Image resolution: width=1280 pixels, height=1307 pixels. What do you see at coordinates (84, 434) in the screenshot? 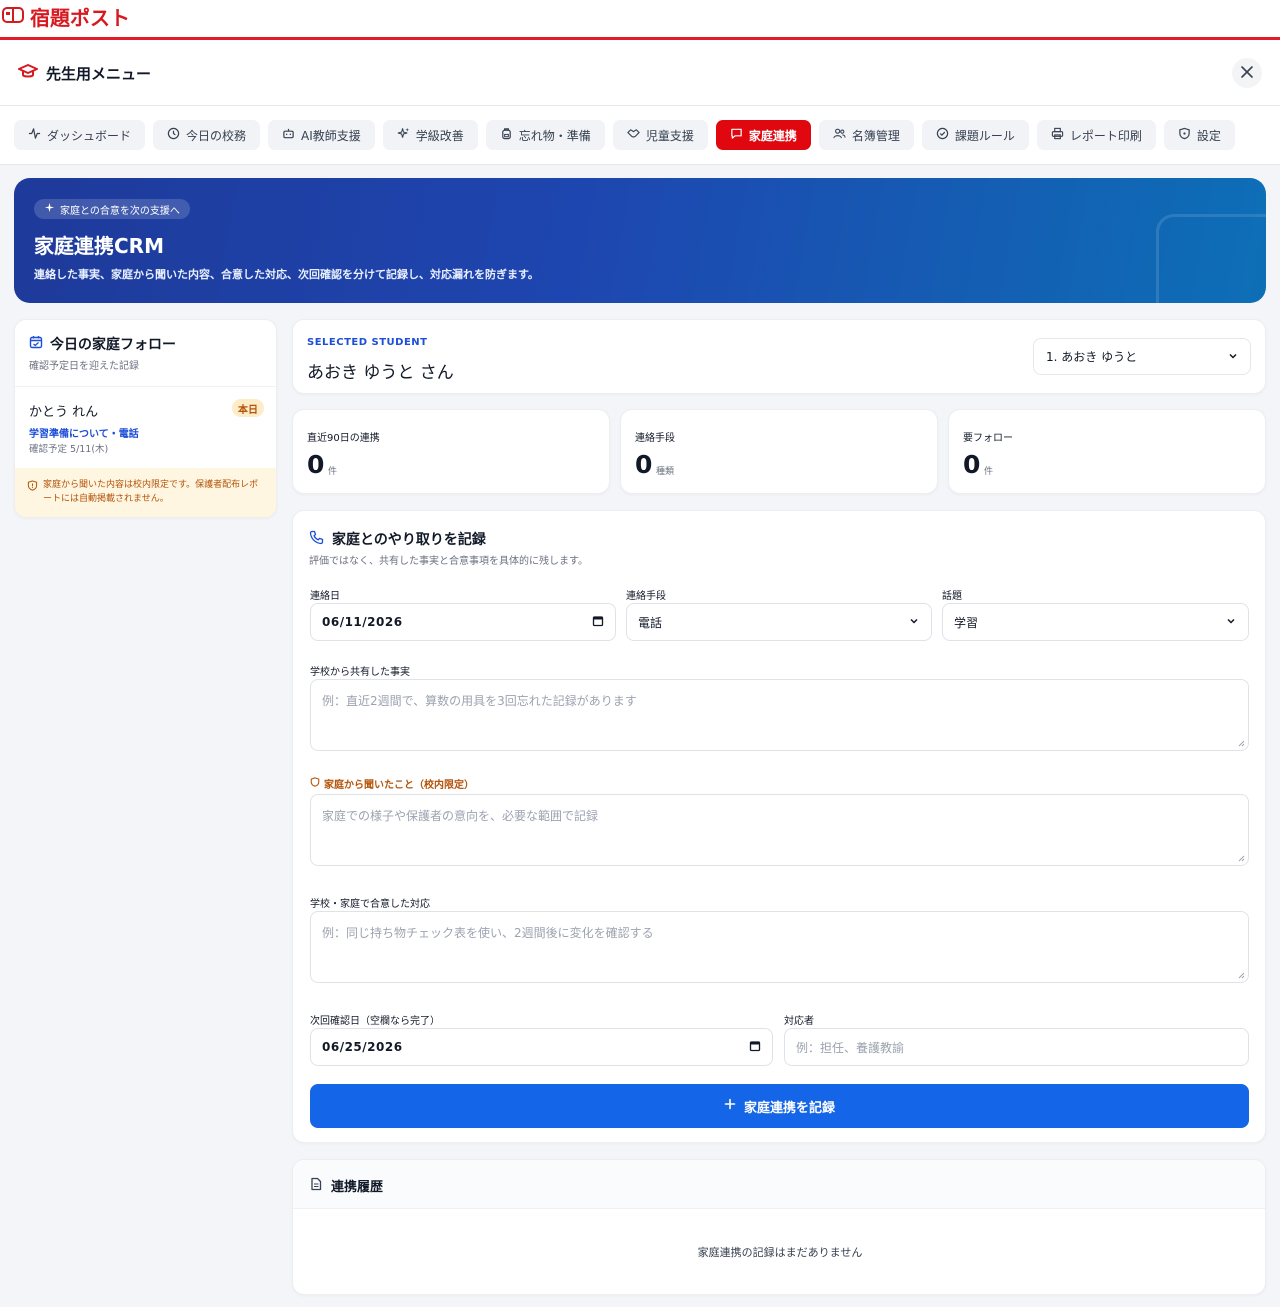
I see `followup-topic: 学習準備について・電話` at bounding box center [84, 434].